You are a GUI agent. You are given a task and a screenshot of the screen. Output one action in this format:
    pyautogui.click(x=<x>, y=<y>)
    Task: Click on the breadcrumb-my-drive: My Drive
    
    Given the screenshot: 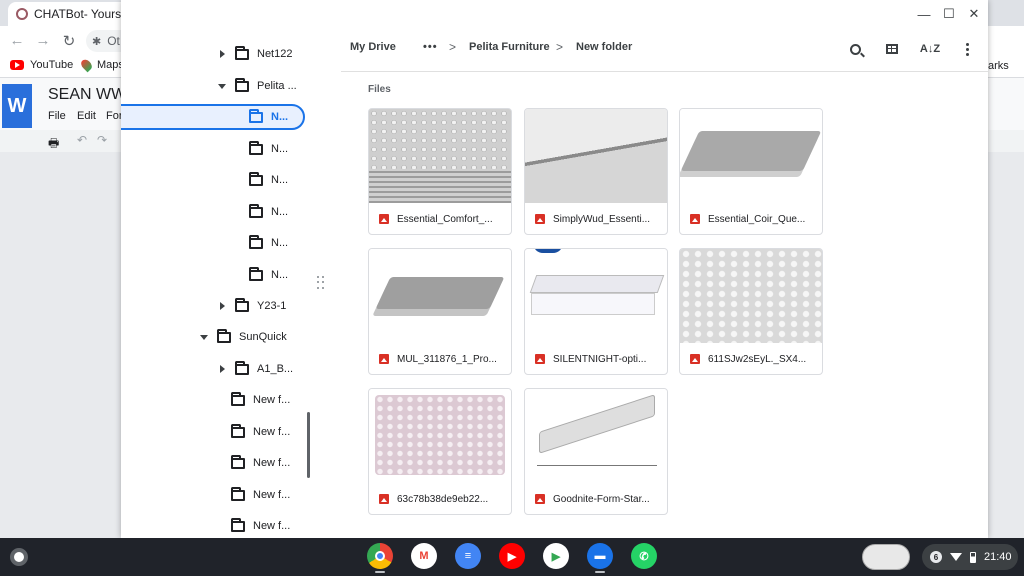 What is the action you would take?
    pyautogui.click(x=373, y=47)
    